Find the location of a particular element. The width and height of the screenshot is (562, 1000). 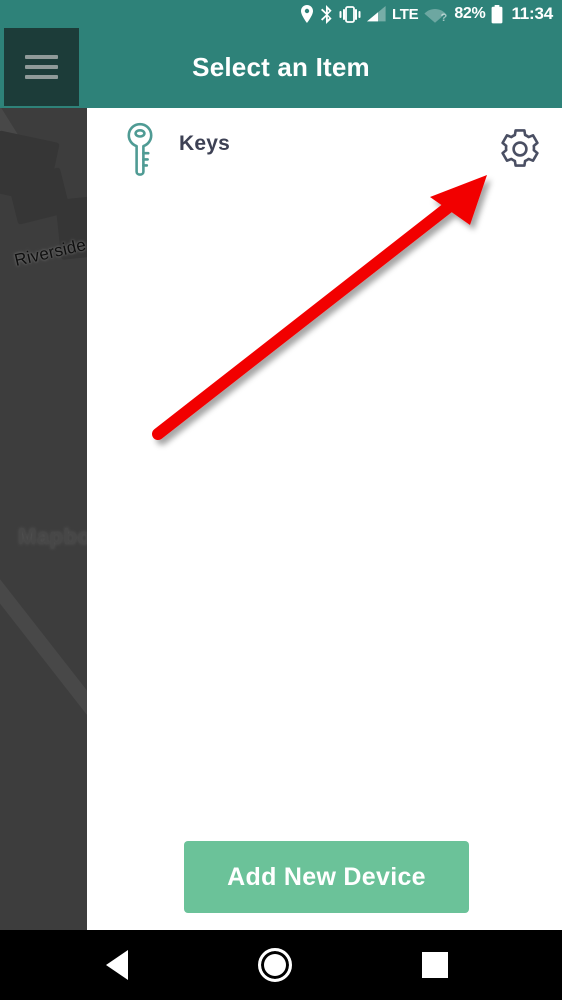

bluetooth-icon is located at coordinates (326, 14).